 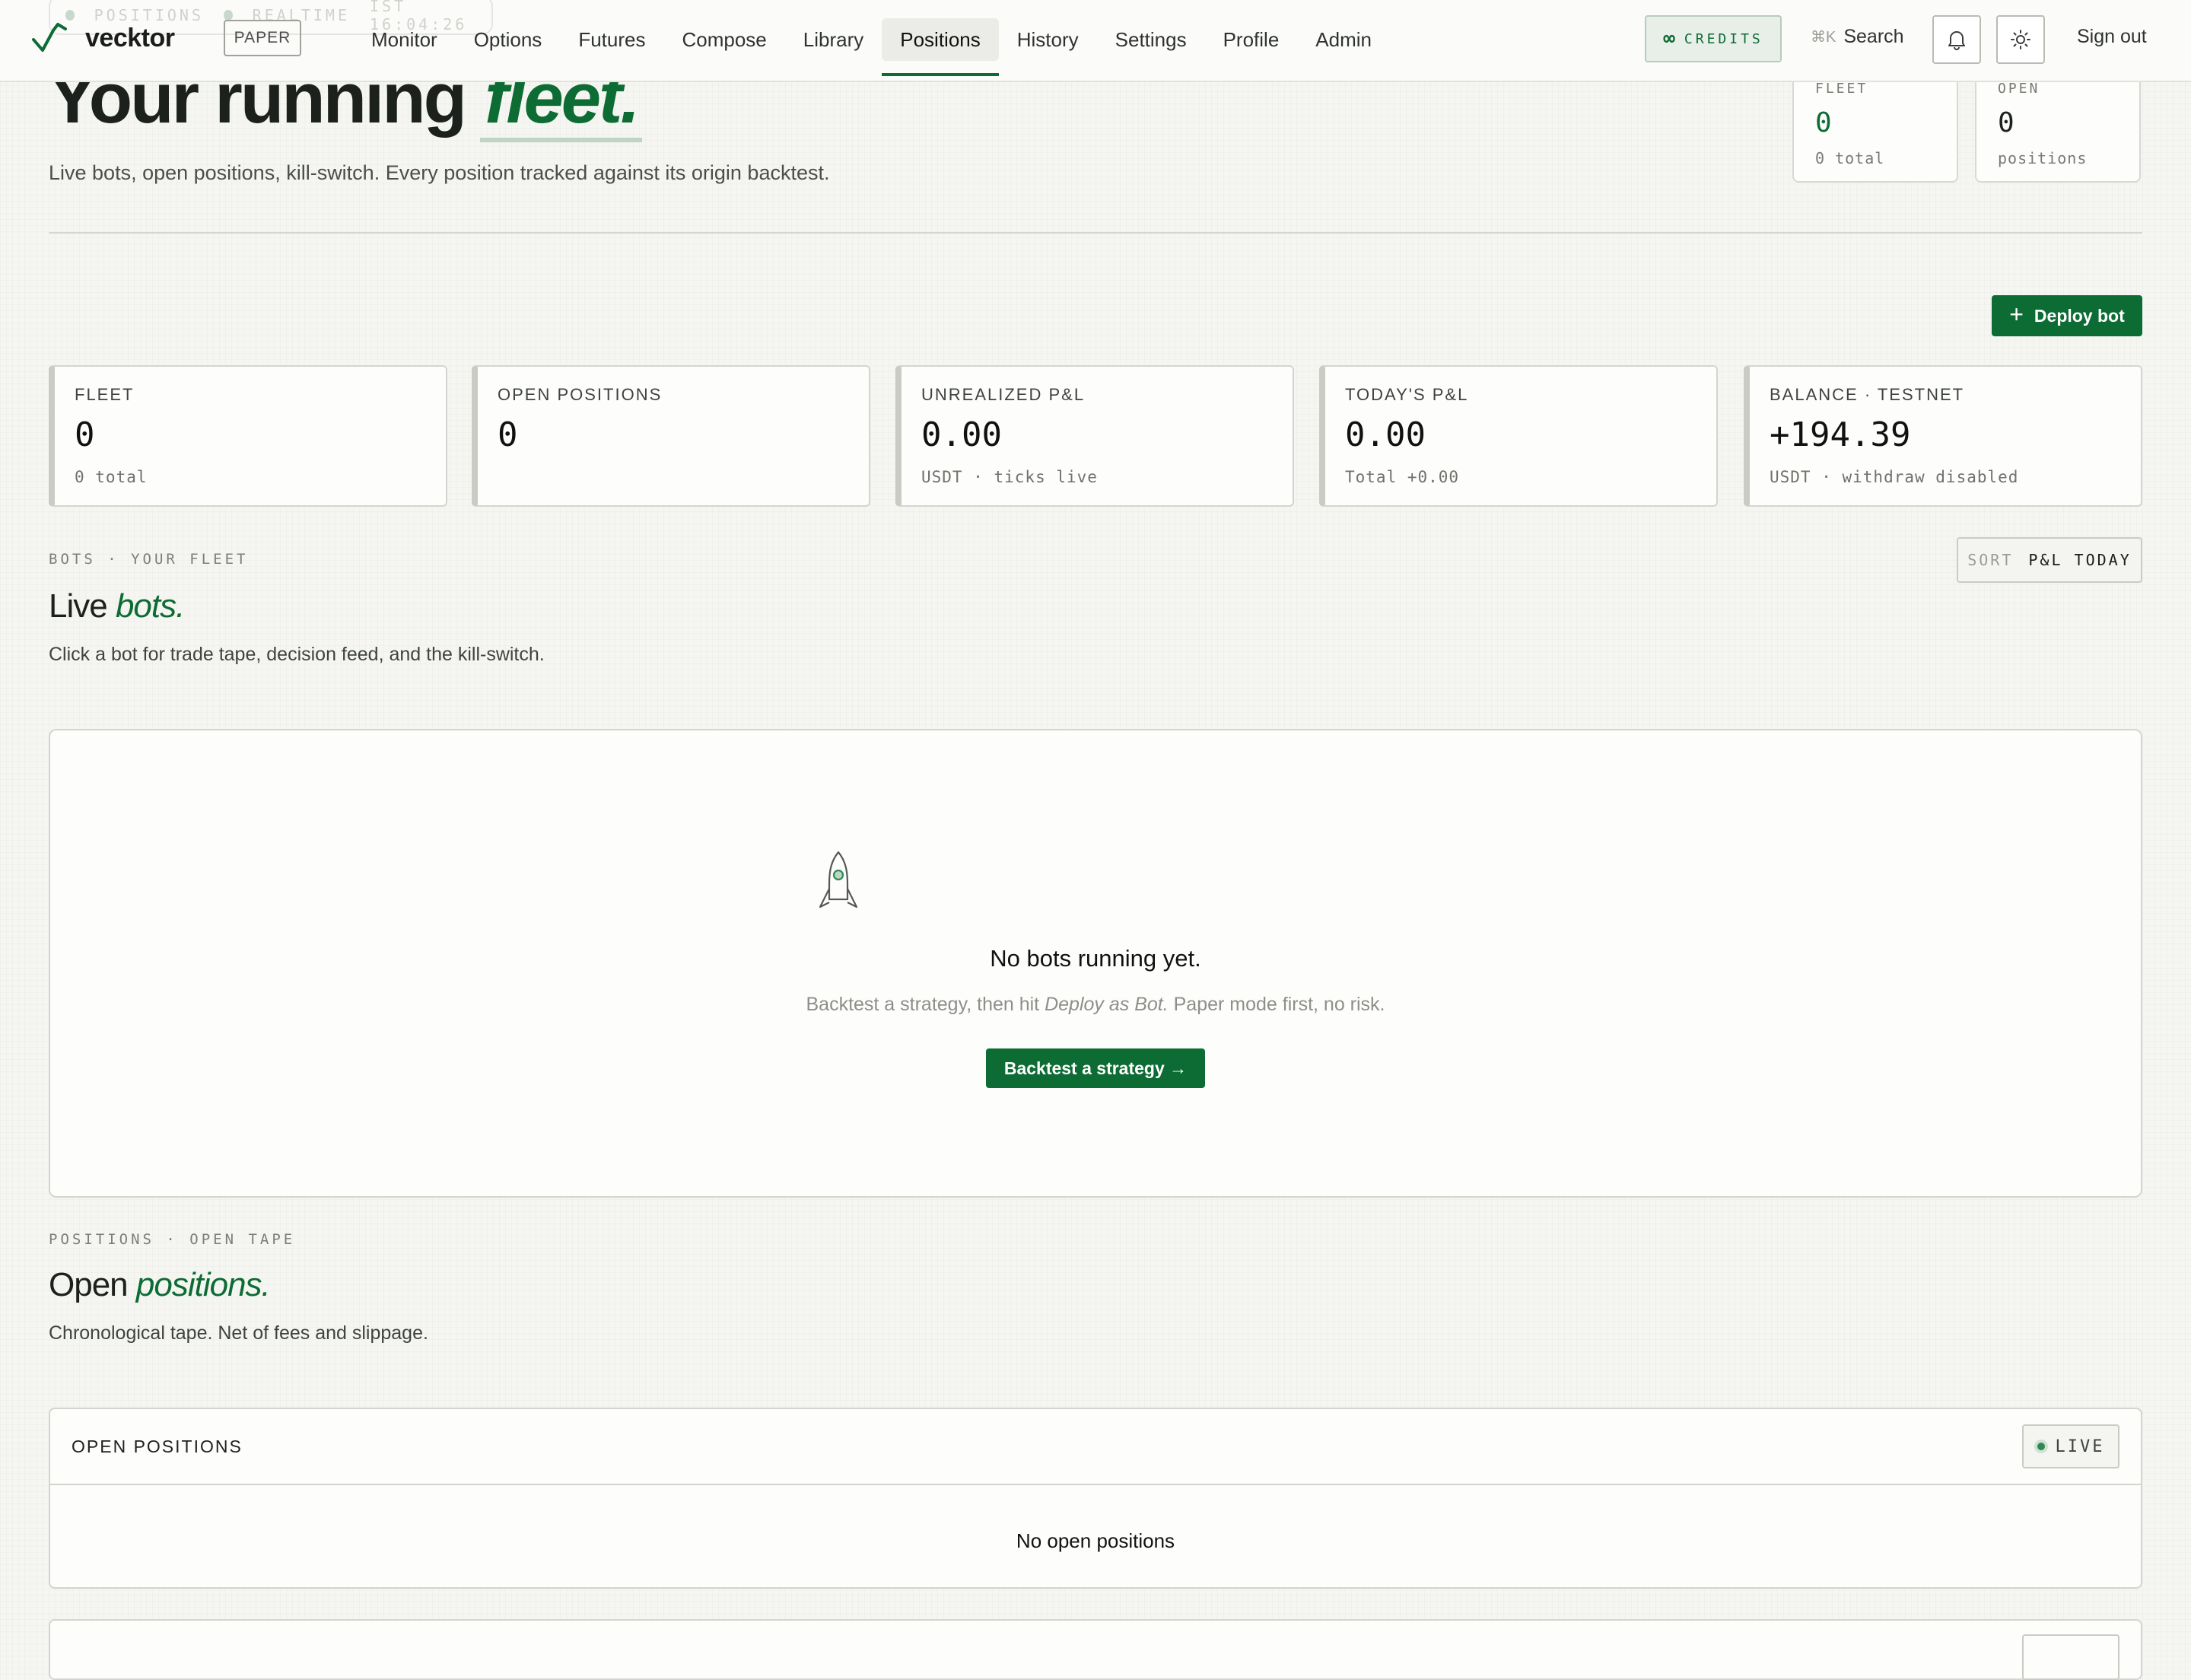 I want to click on sort-button: SORT P&L TODAY, so click(x=2049, y=560).